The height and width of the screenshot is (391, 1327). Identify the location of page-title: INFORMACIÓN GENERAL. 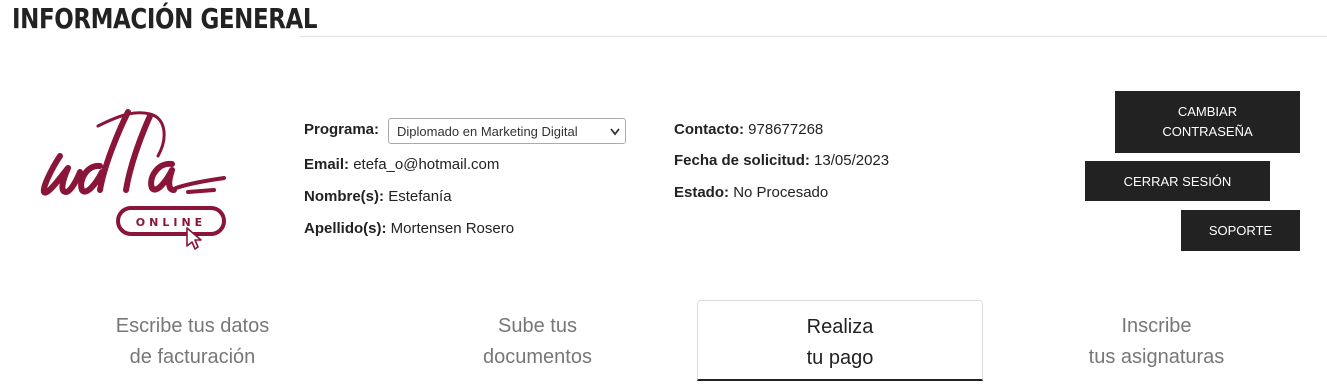
(165, 18).